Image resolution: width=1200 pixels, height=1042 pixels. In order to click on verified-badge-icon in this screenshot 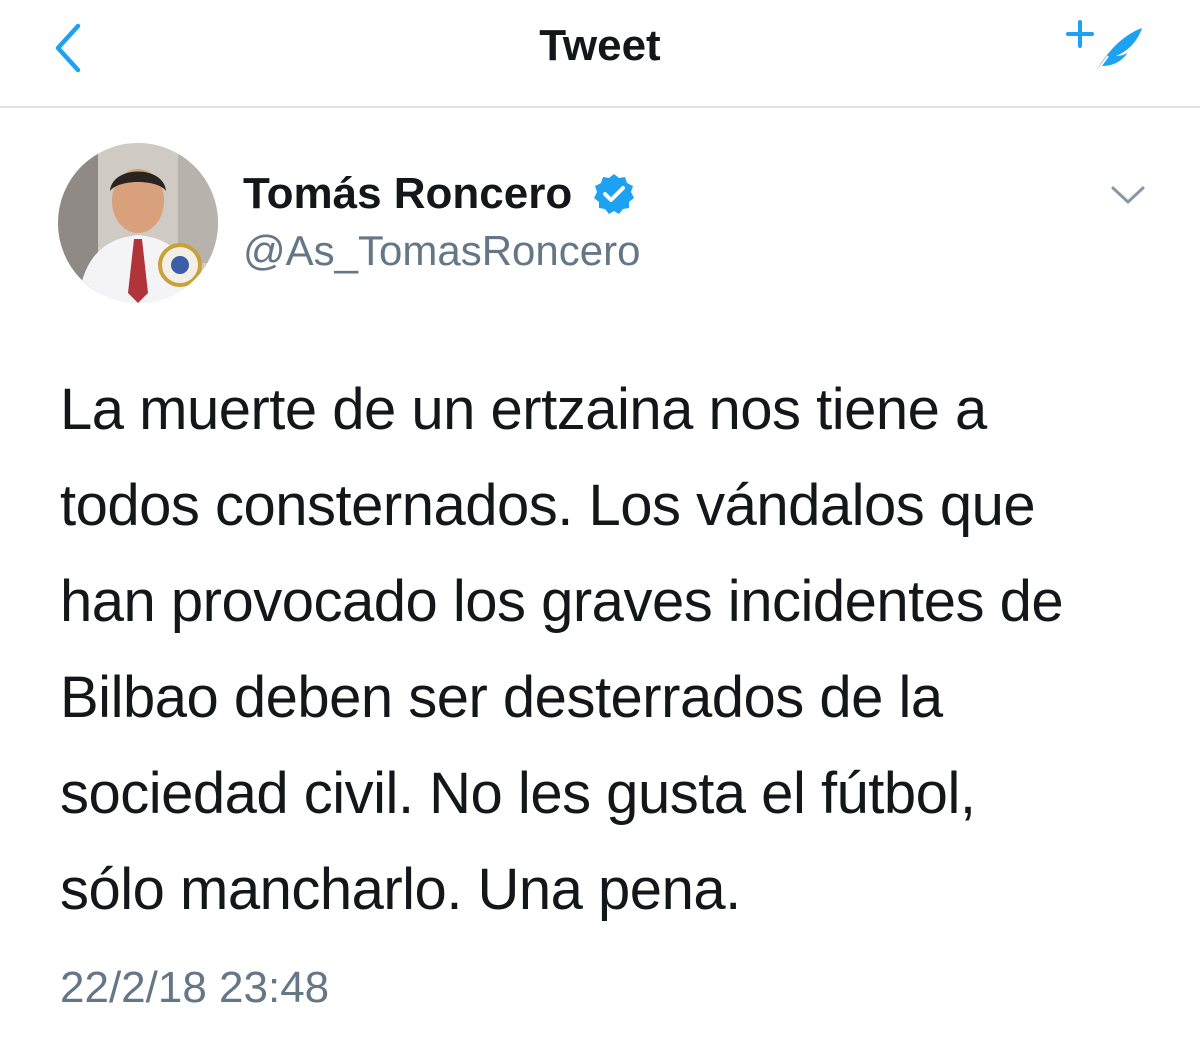, I will do `click(614, 194)`.